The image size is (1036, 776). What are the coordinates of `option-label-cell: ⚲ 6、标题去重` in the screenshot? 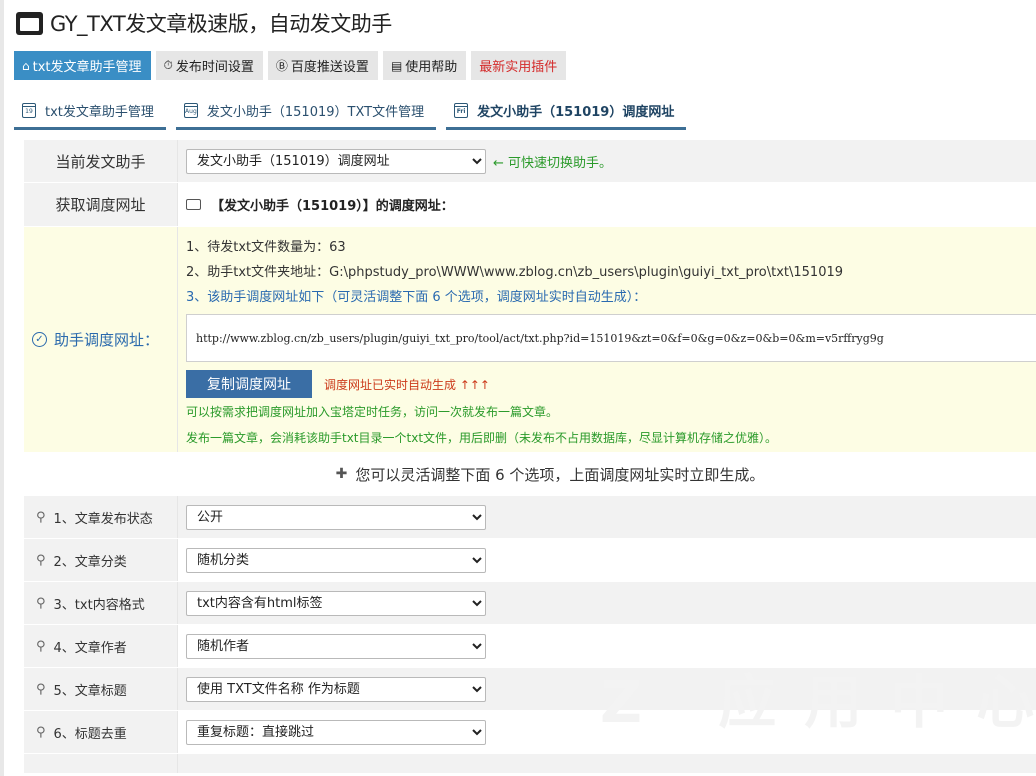 It's located at (101, 732).